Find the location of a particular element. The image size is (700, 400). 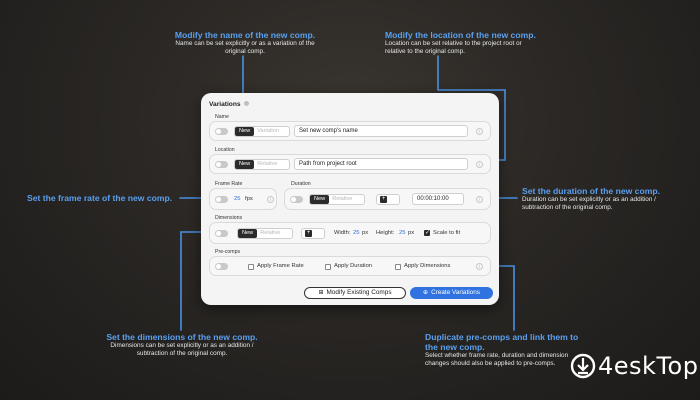

name-section: New Variation Set new comp's name i is located at coordinates (350, 131).